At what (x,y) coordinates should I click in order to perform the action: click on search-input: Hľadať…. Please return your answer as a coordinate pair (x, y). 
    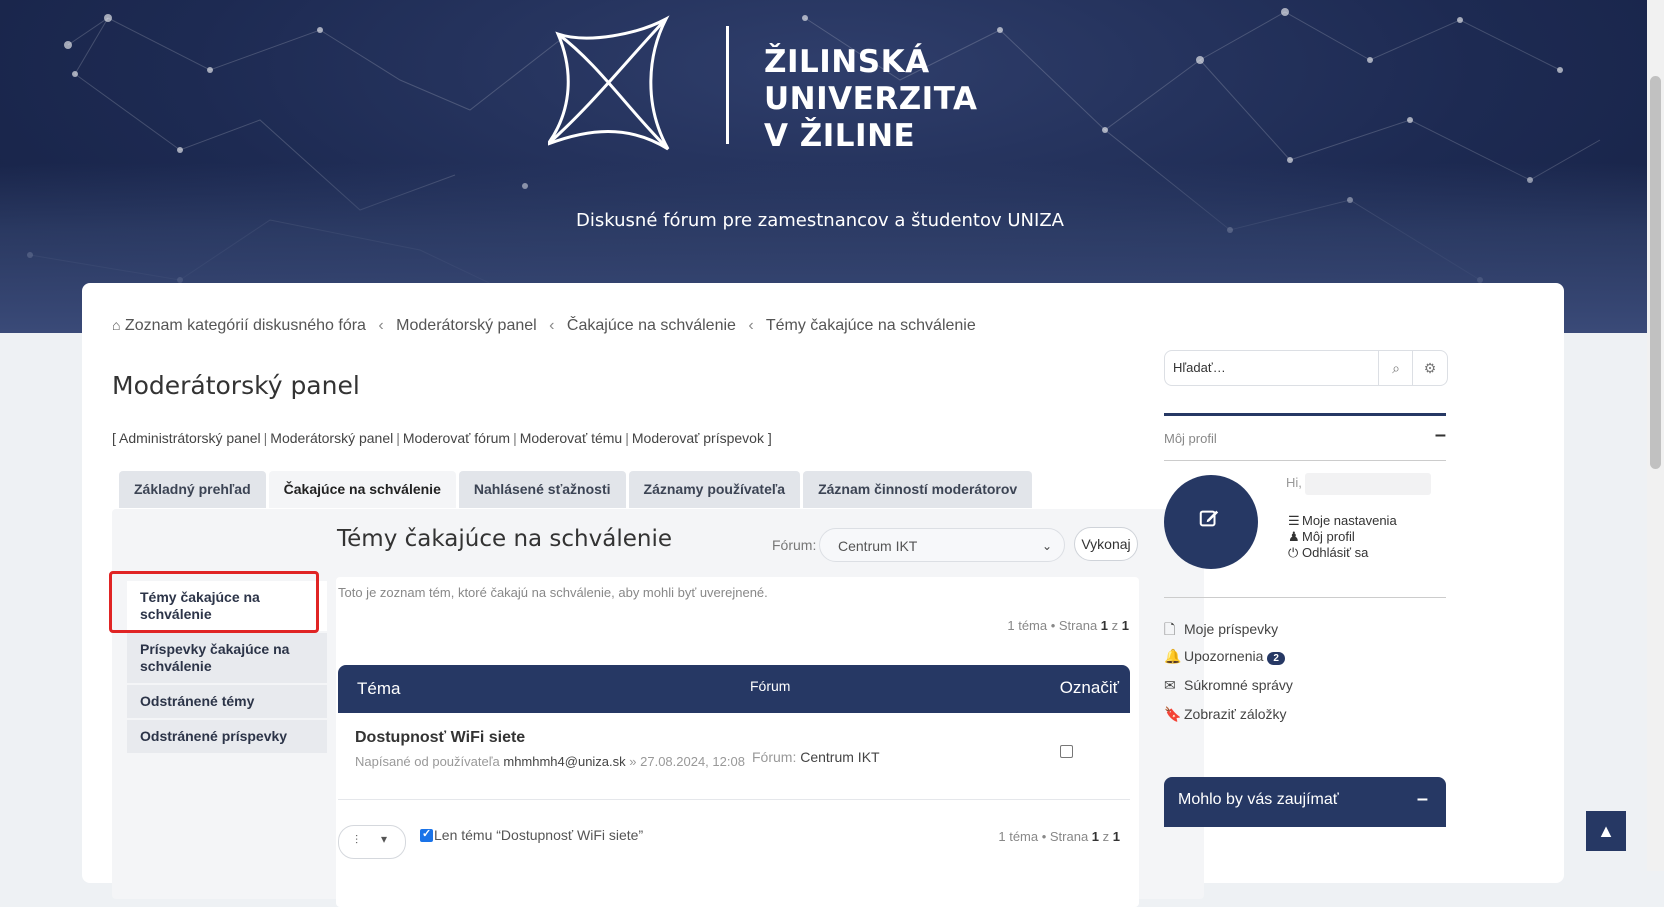
    Looking at the image, I should click on (1199, 367).